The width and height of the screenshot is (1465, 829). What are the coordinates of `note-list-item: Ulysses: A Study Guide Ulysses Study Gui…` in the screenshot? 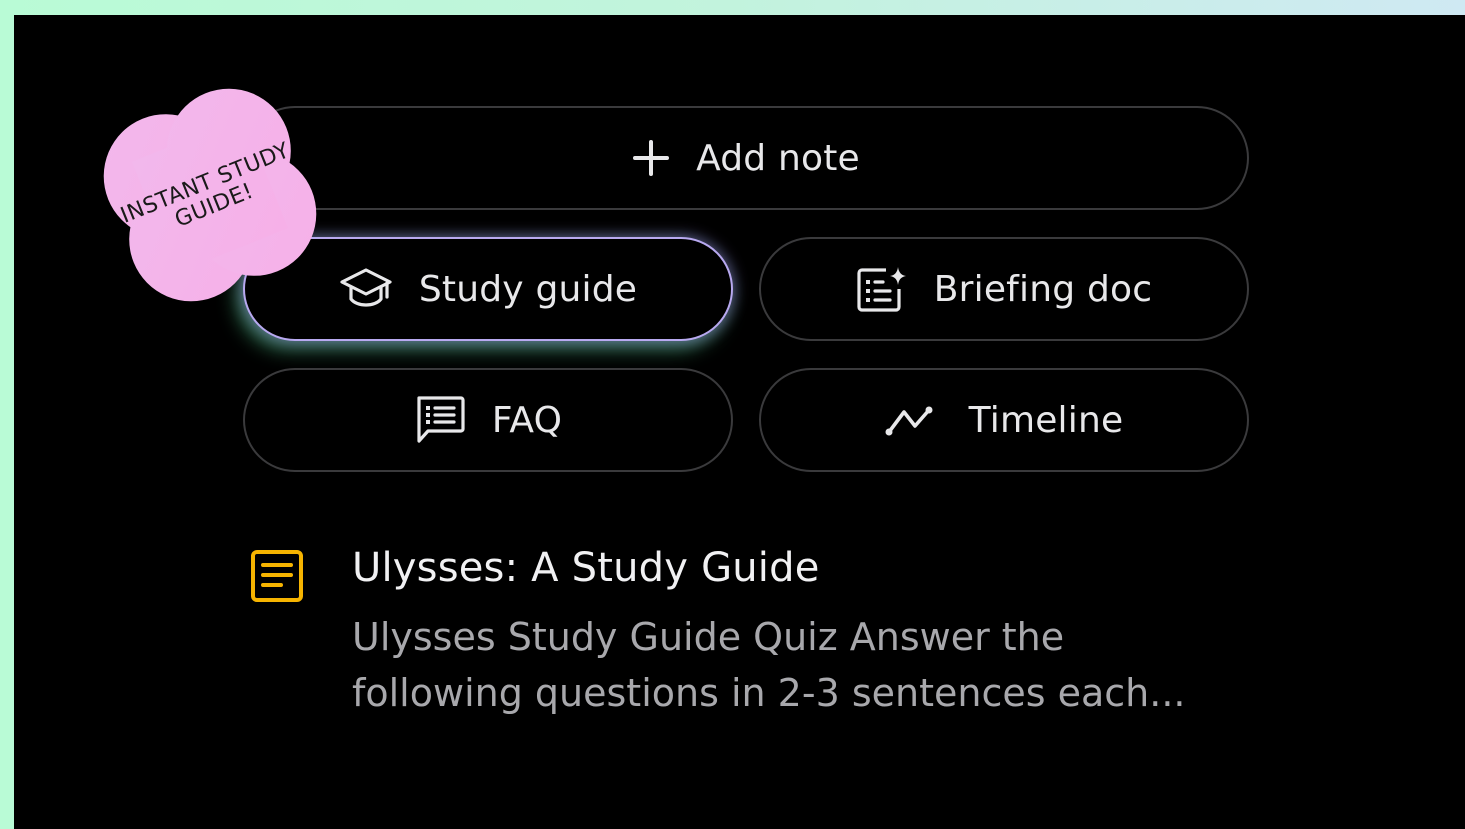 It's located at (740, 635).